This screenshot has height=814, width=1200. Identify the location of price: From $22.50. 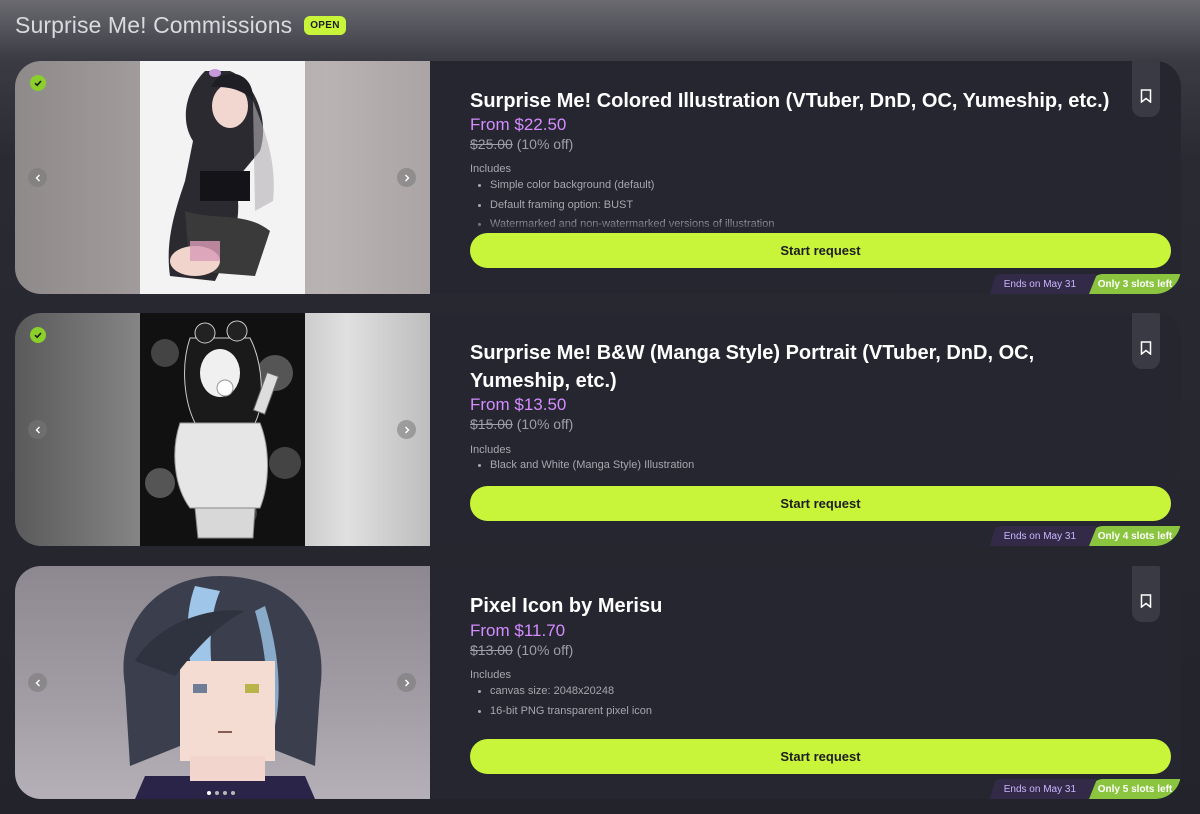
(518, 124).